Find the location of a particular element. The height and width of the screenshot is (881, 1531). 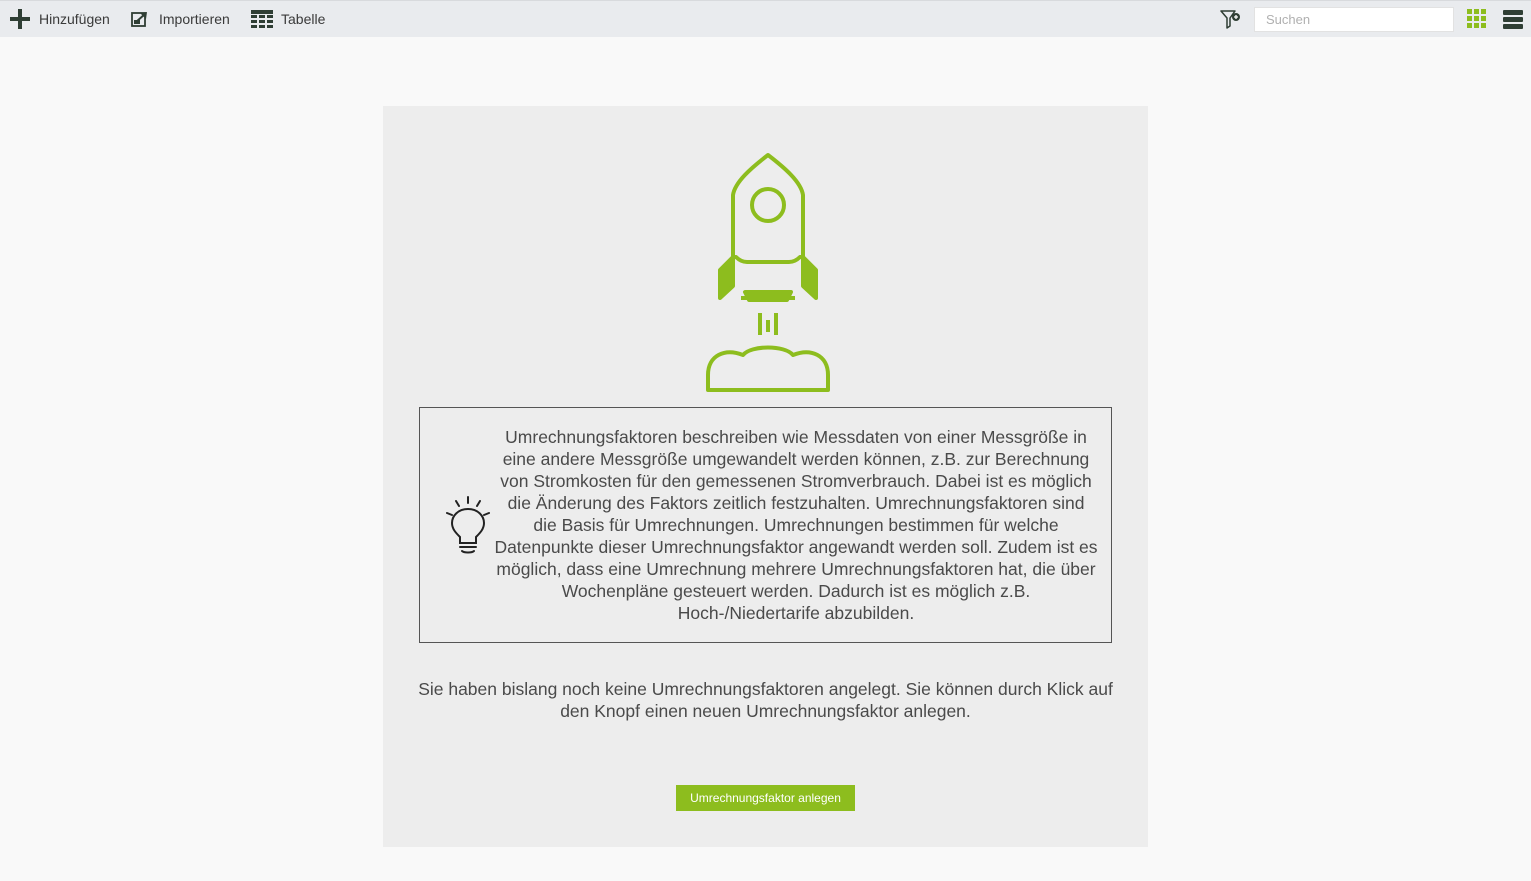

import-label: Importieren is located at coordinates (194, 19).